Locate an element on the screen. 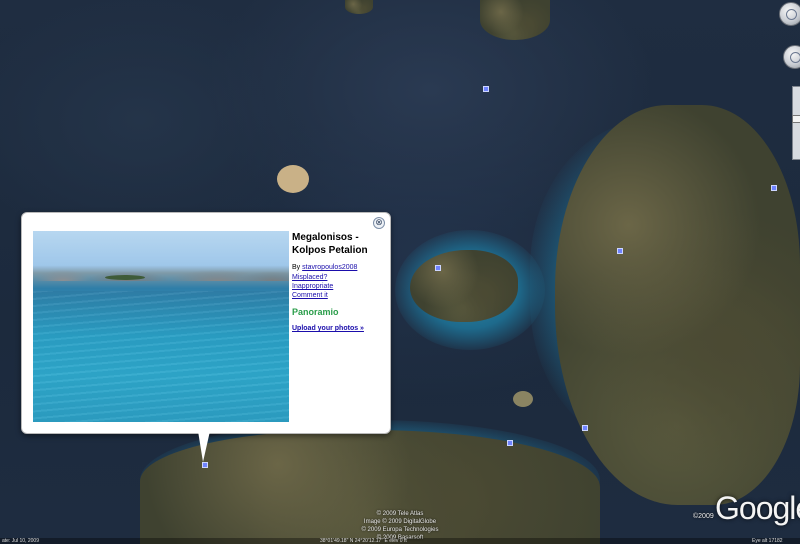 Image resolution: width=800 pixels, height=544 pixels. zoom-slider-knob is located at coordinates (796, 119).